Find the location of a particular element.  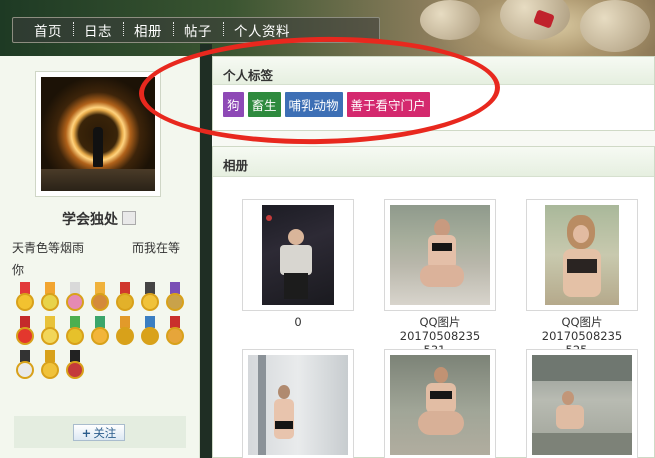

tag-chip: 畜生 is located at coordinates (264, 104).